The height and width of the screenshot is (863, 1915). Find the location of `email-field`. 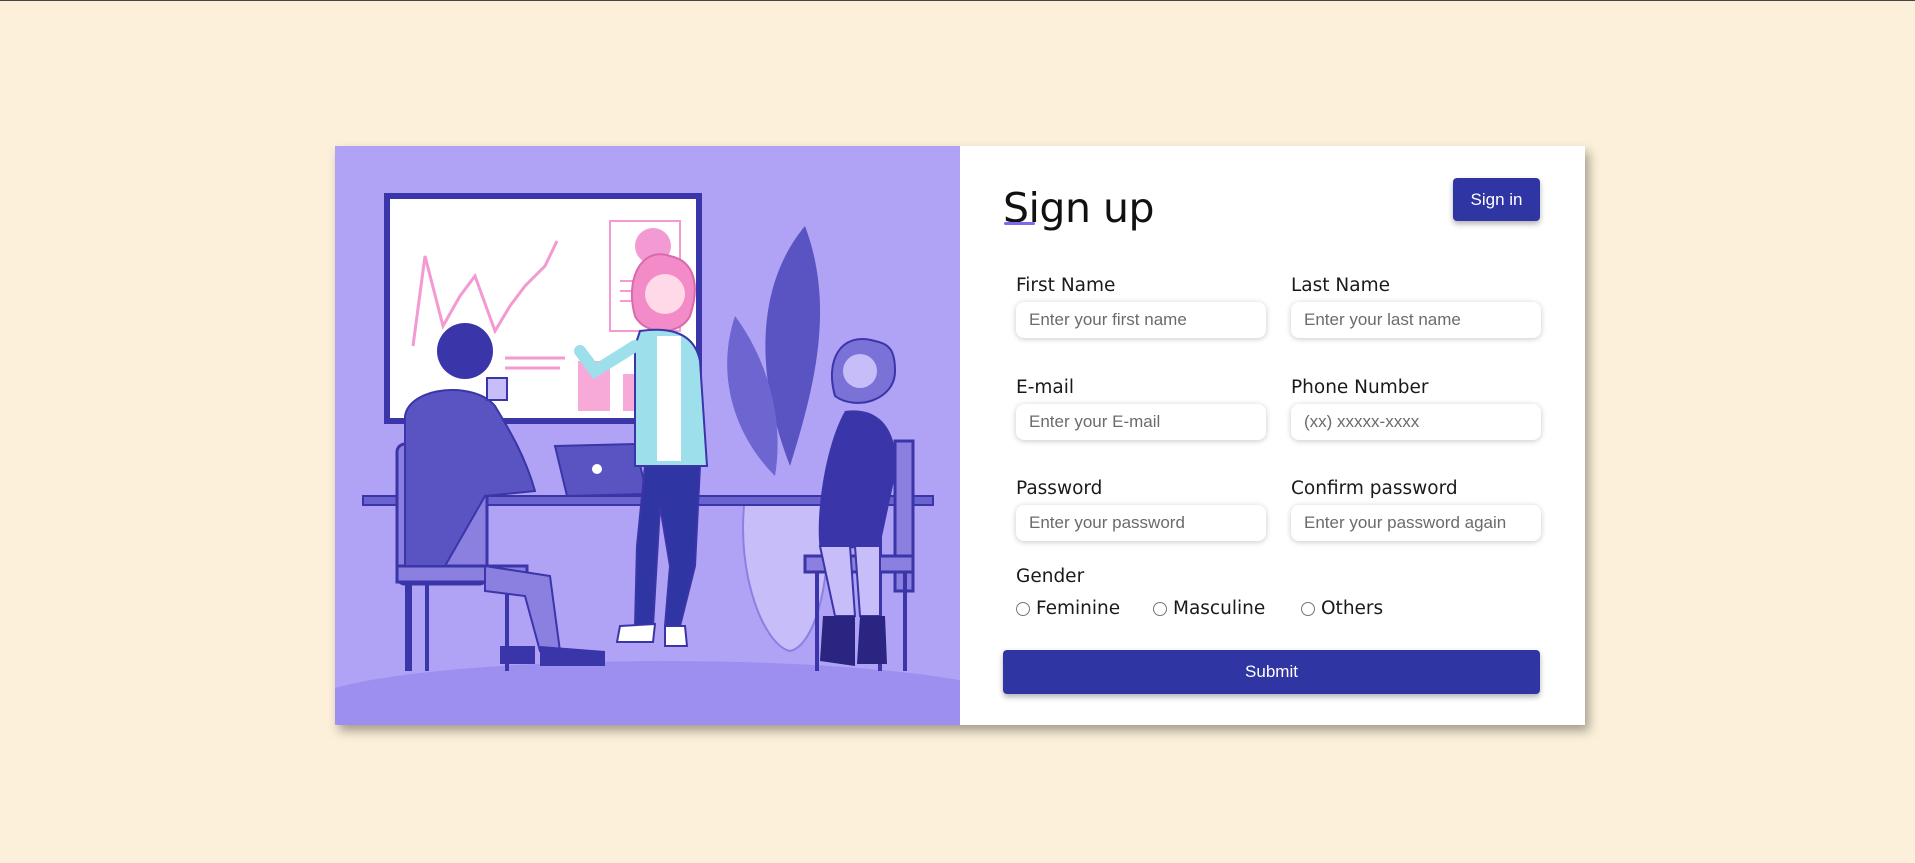

email-field is located at coordinates (1141, 422).